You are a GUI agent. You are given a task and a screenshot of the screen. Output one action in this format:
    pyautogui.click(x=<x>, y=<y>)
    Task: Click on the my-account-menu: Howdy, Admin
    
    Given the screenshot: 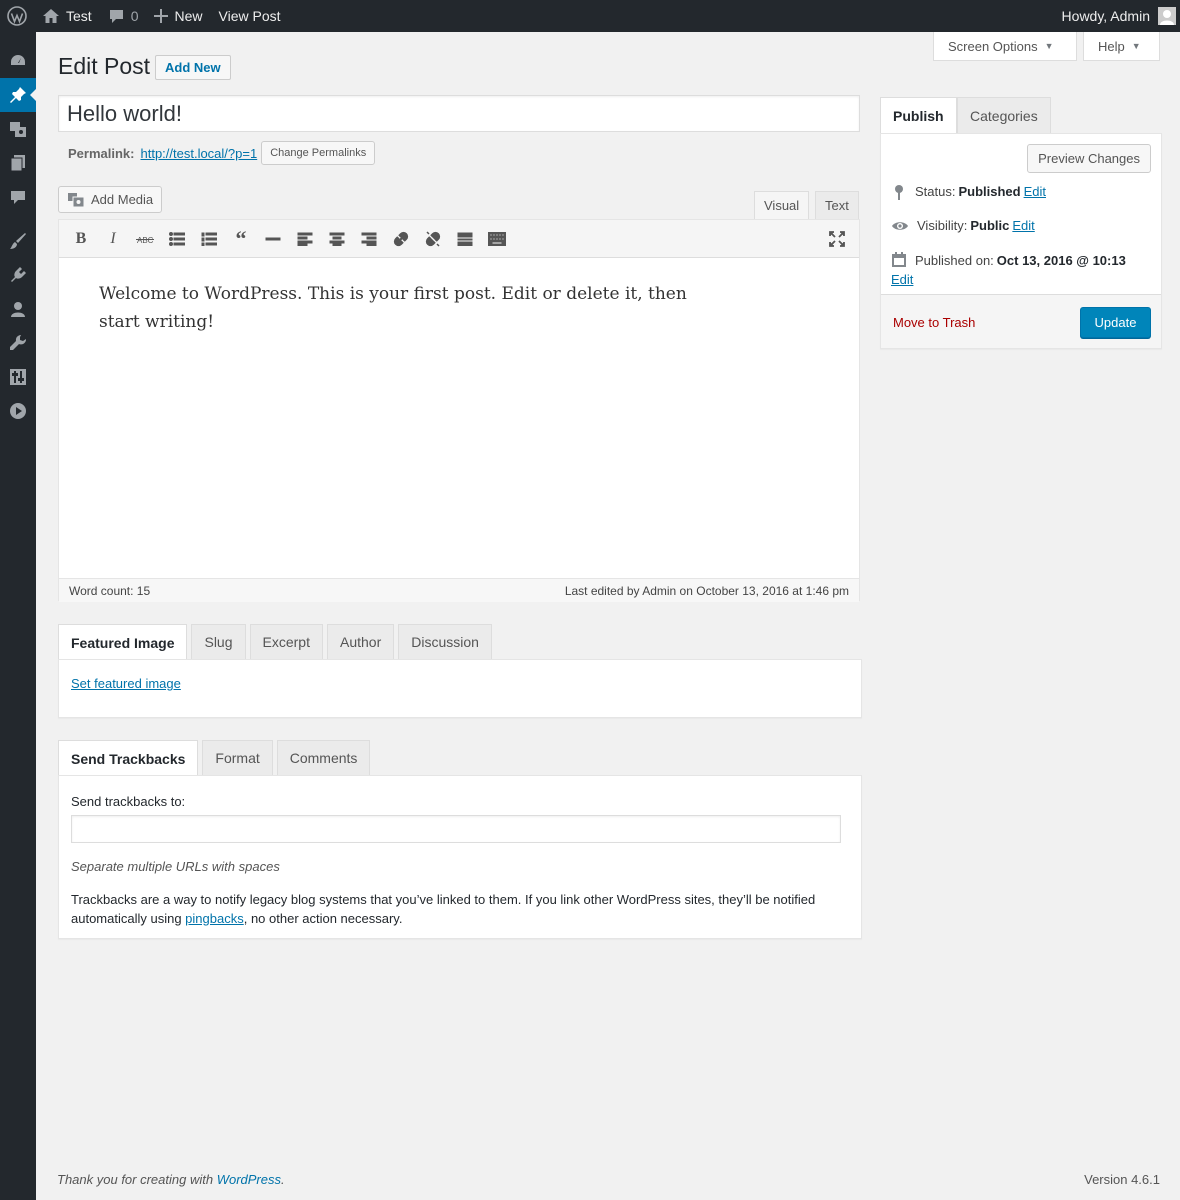 What is the action you would take?
    pyautogui.click(x=1121, y=16)
    